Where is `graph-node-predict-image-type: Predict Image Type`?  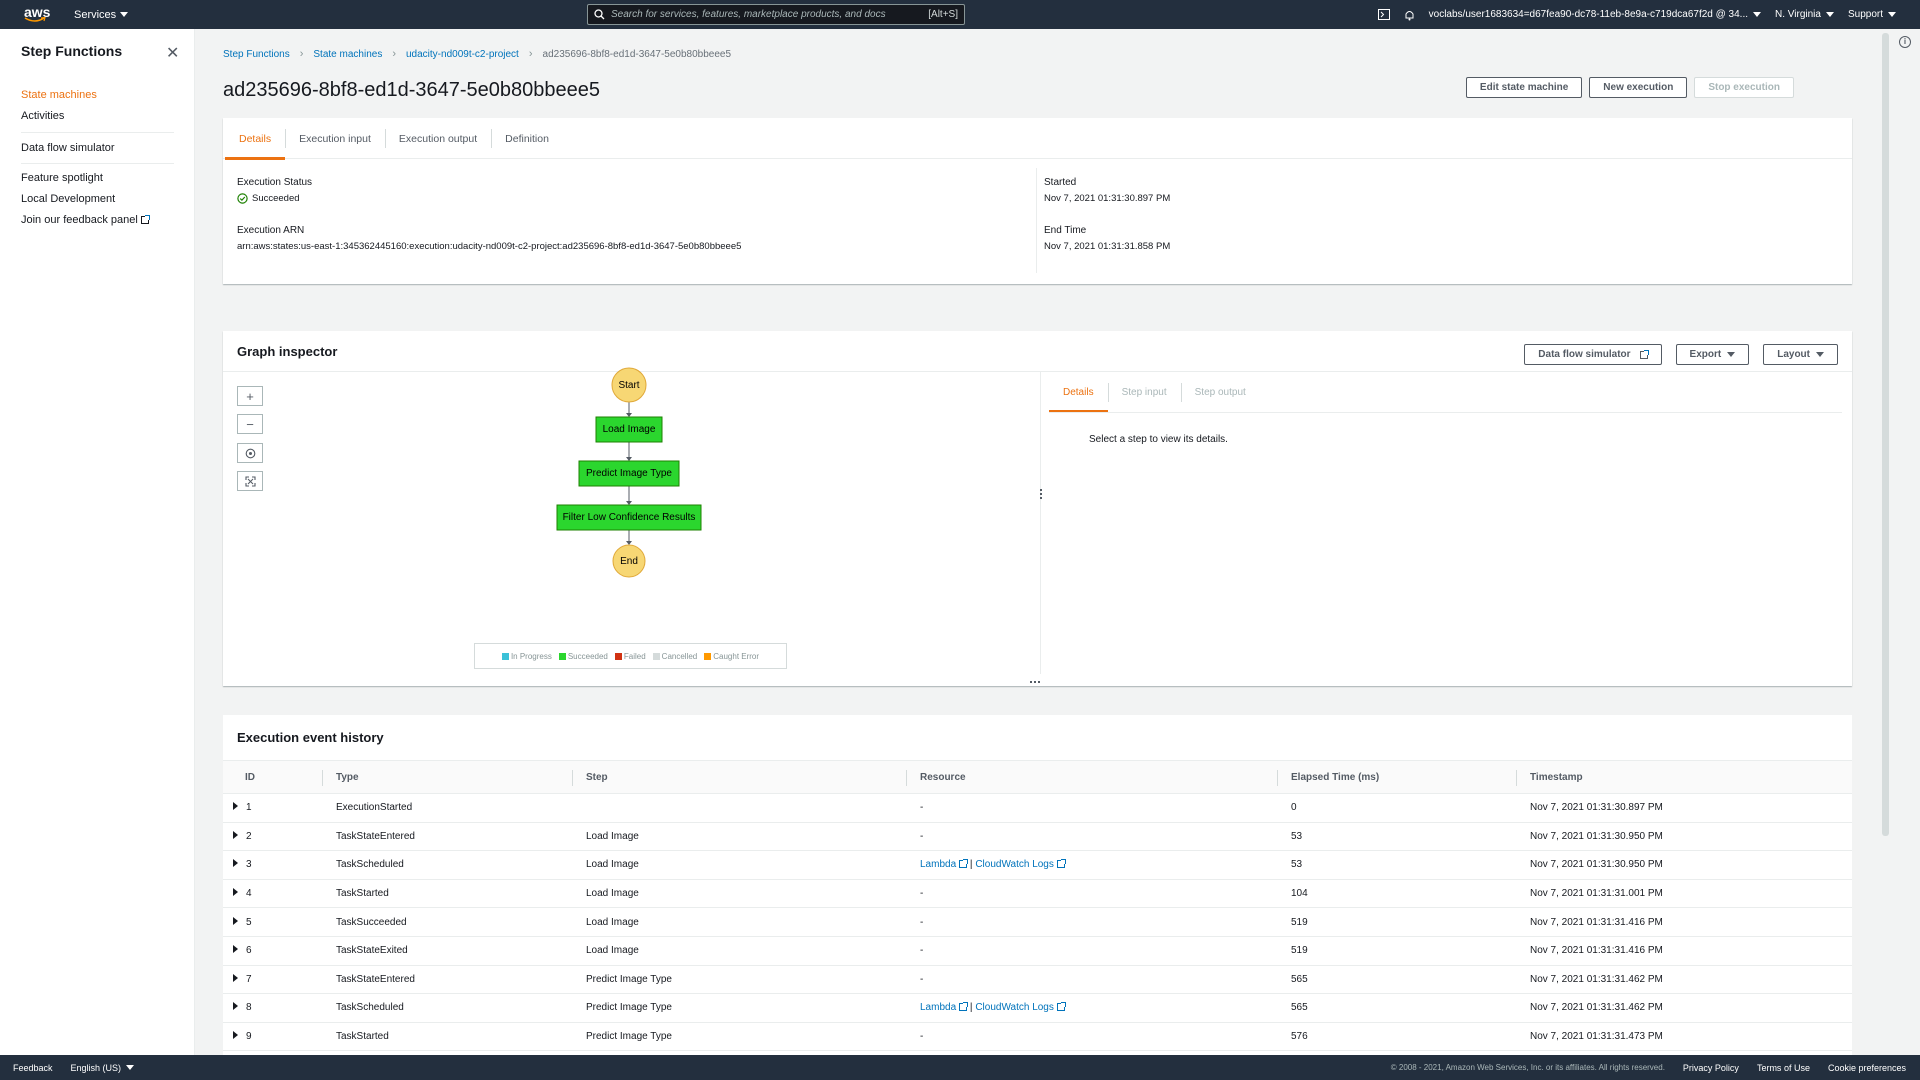 graph-node-predict-image-type: Predict Image Type is located at coordinates (629, 473).